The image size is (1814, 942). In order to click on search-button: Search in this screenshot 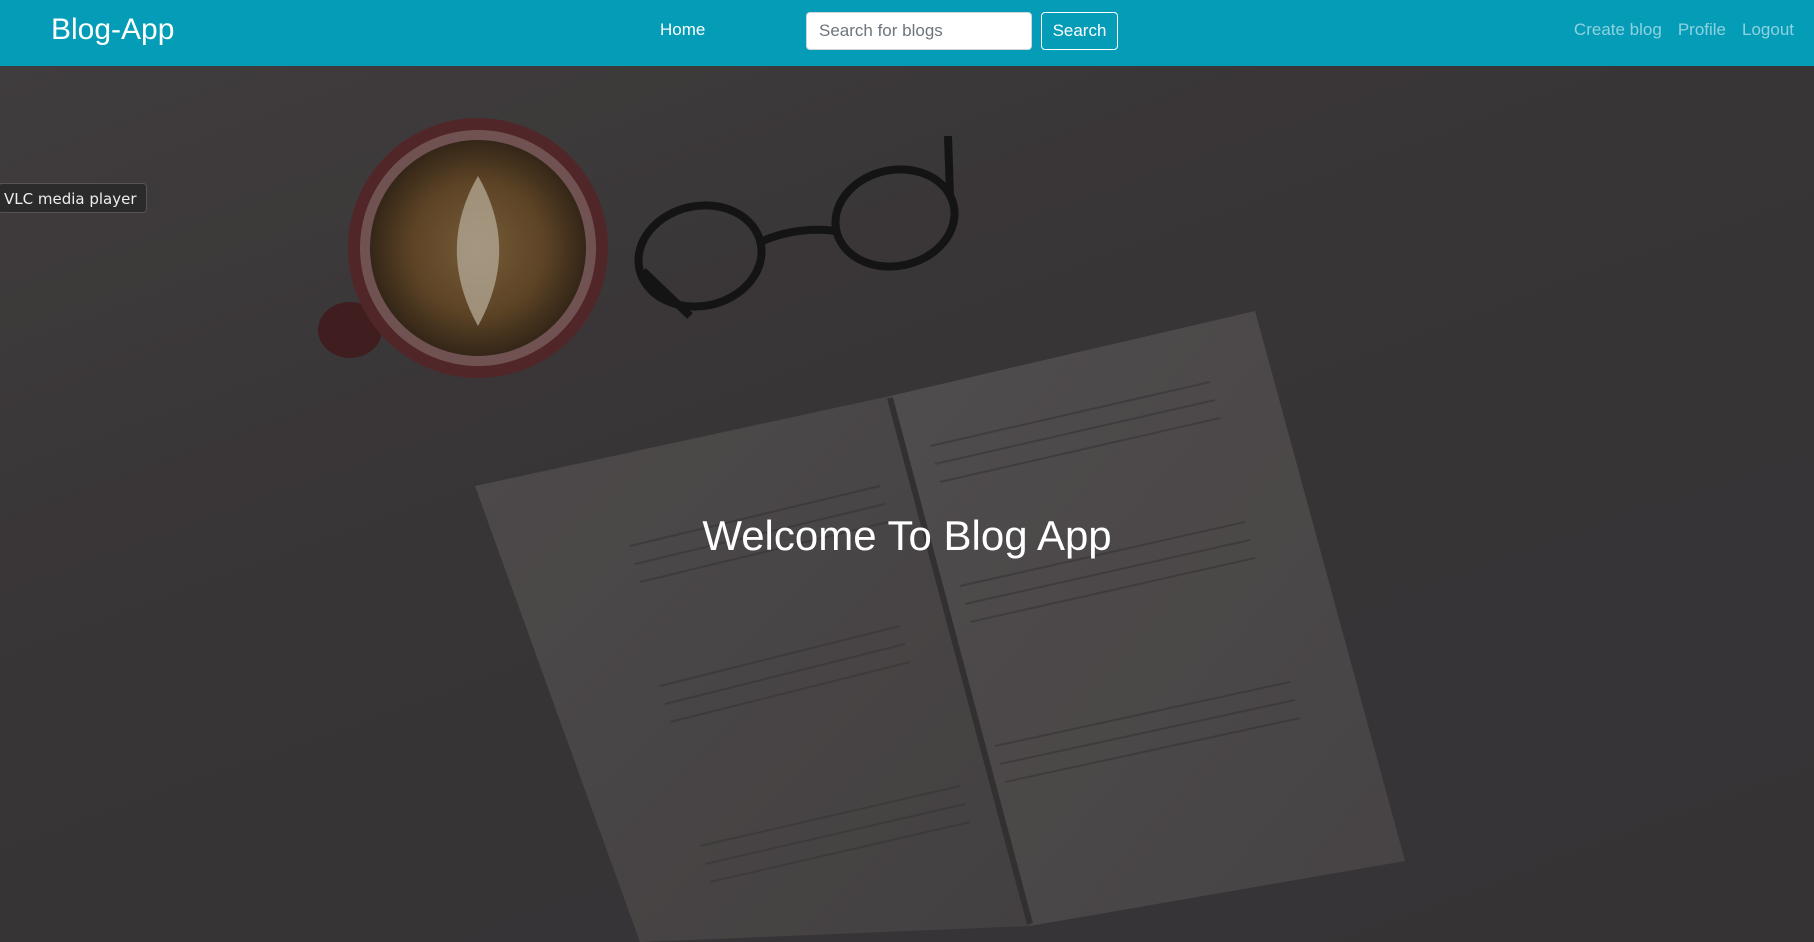, I will do `click(1079, 31)`.